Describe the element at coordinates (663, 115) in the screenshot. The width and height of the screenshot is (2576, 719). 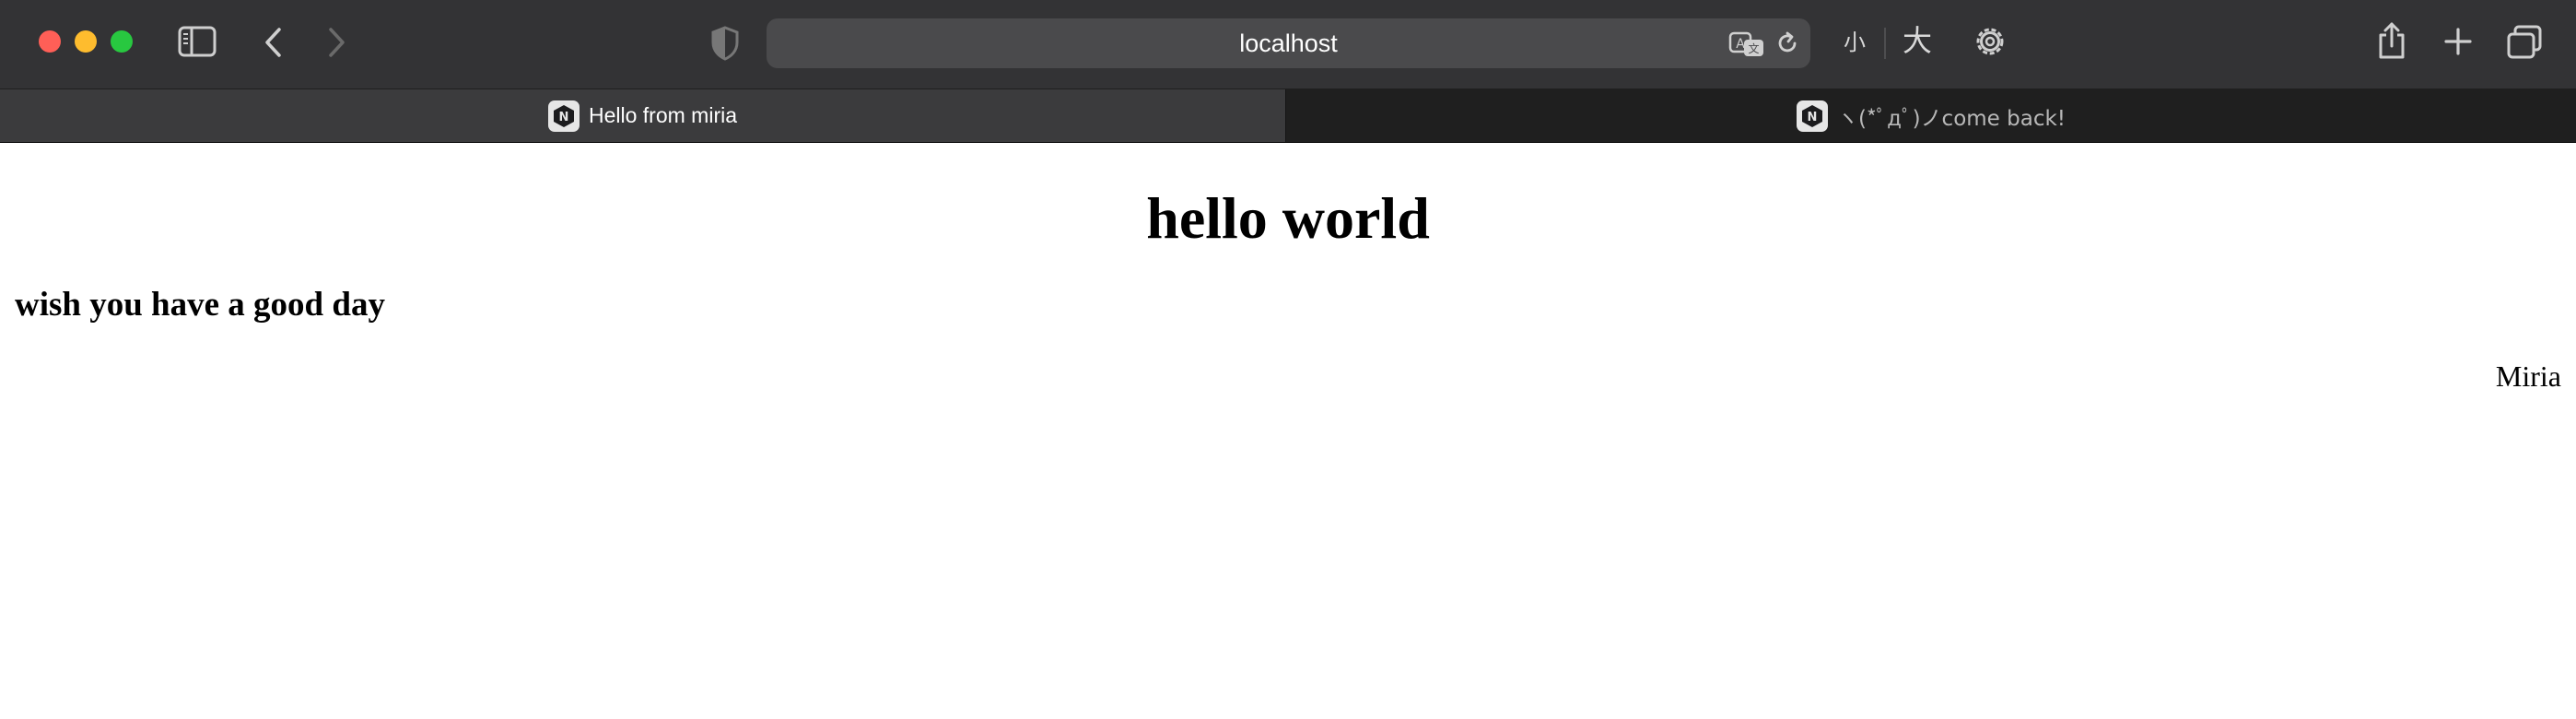
I see `tab-title: Hello from miria` at that location.